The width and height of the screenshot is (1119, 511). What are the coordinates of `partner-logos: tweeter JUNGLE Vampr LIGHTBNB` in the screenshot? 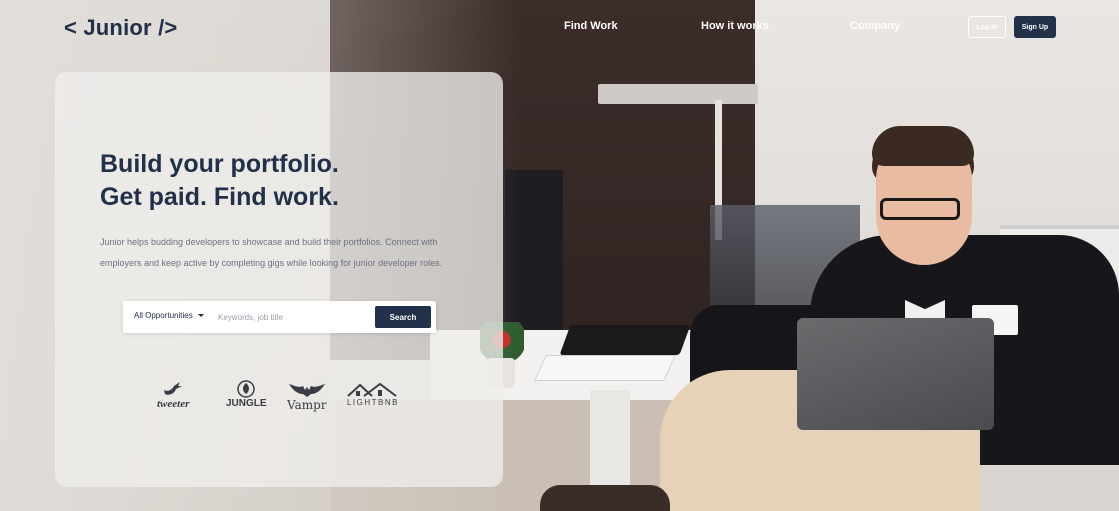 It's located at (280, 396).